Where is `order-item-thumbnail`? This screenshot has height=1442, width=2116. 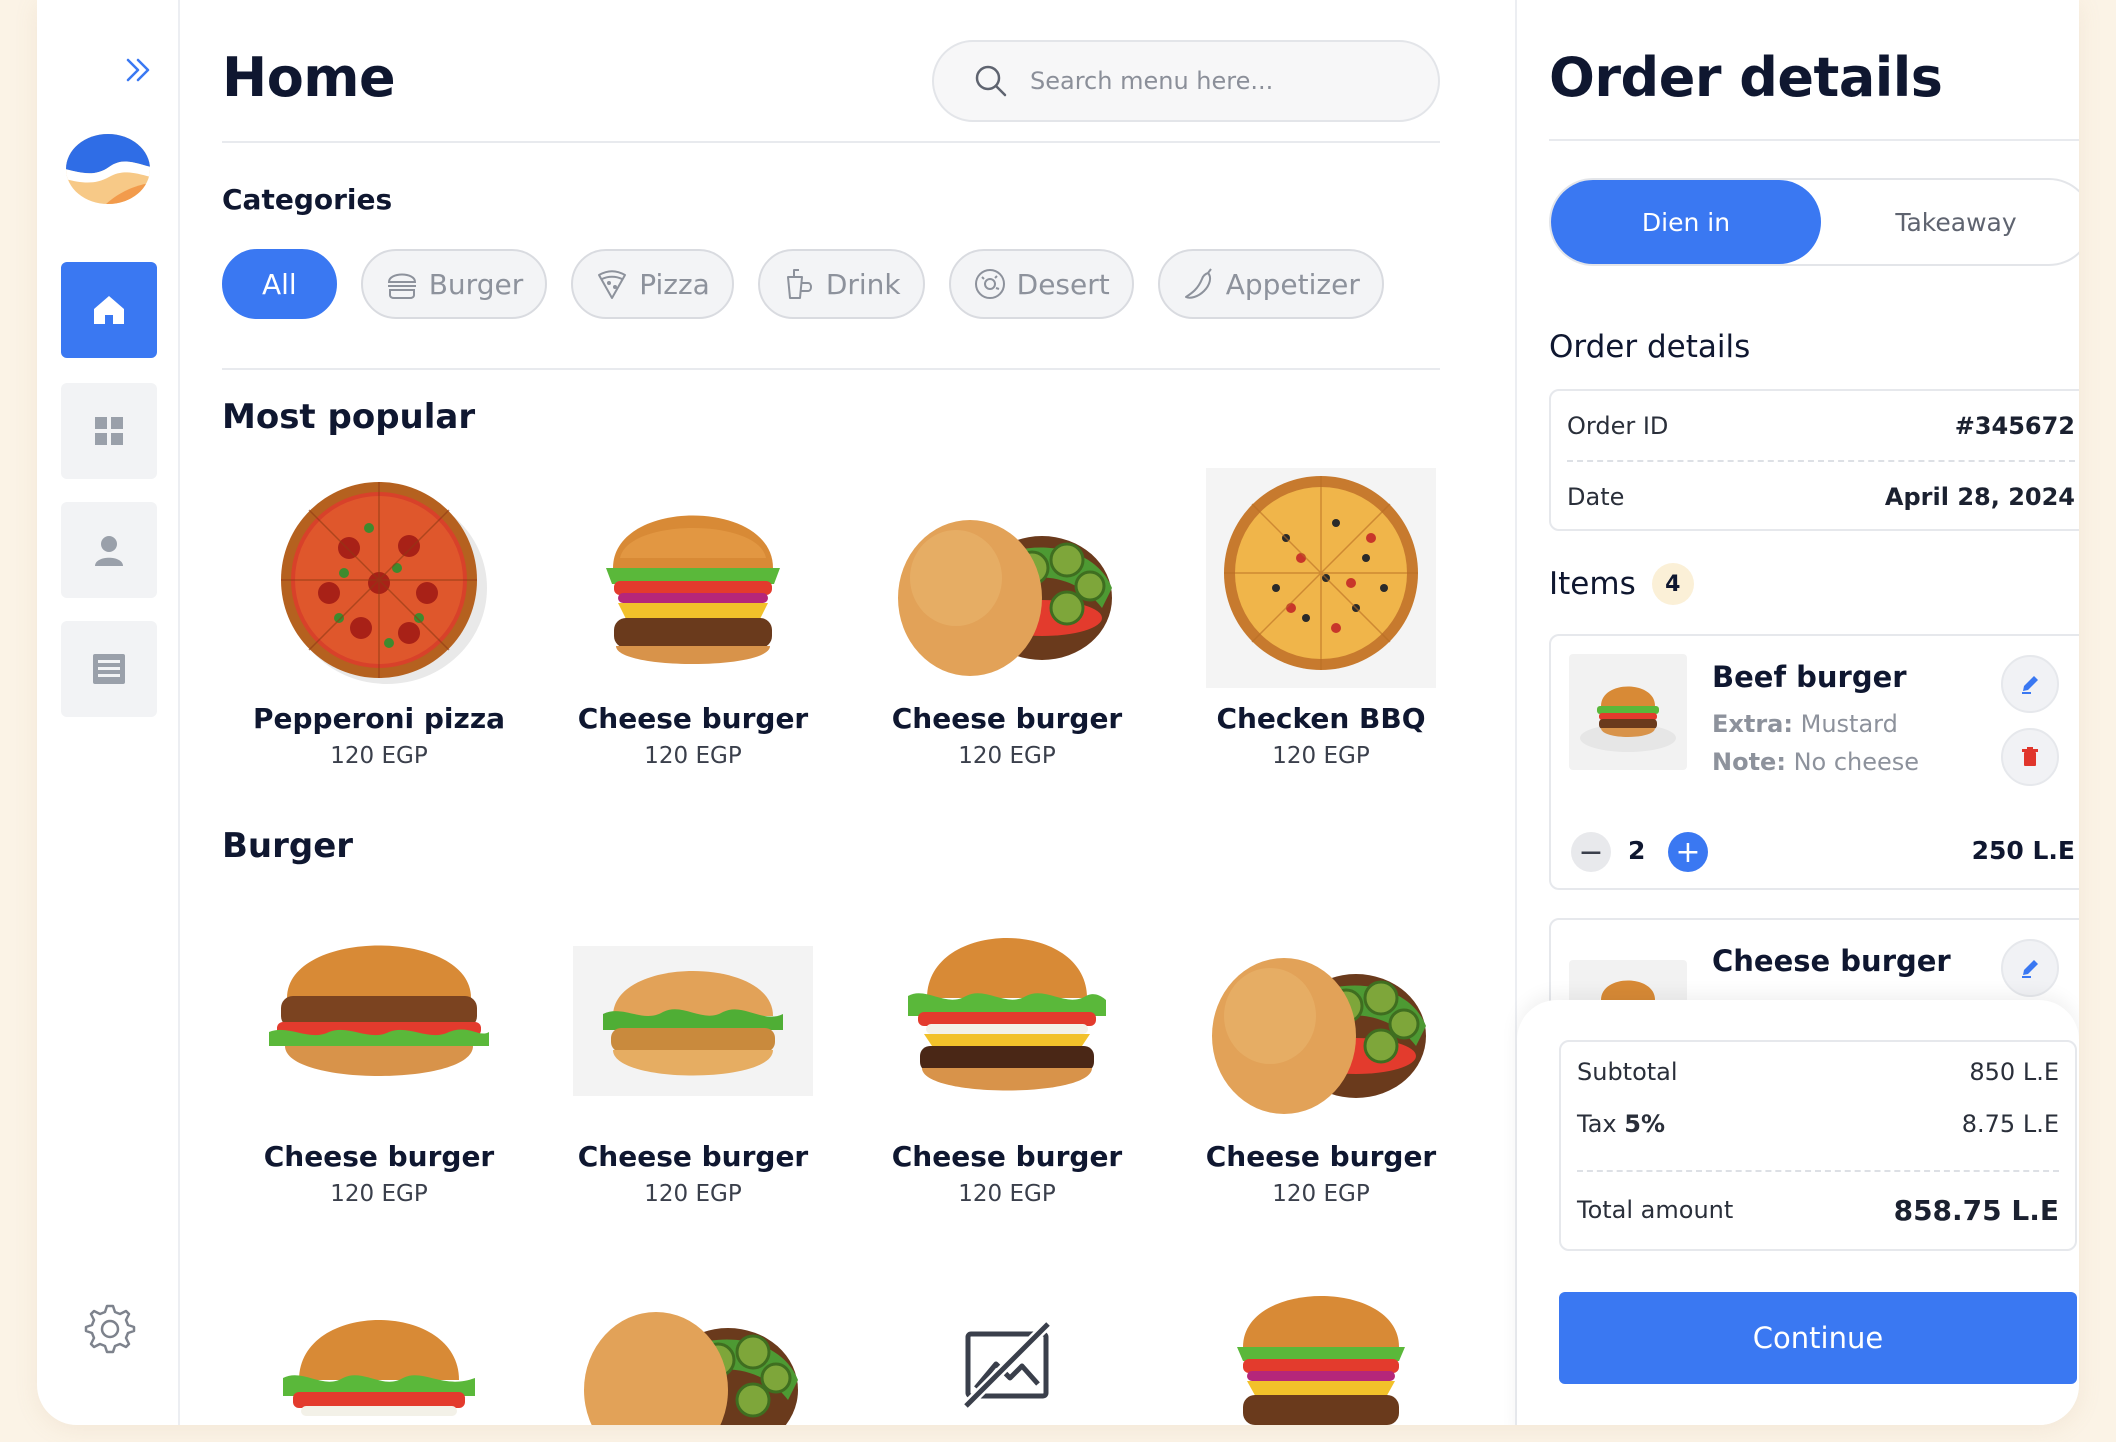 order-item-thumbnail is located at coordinates (1628, 712).